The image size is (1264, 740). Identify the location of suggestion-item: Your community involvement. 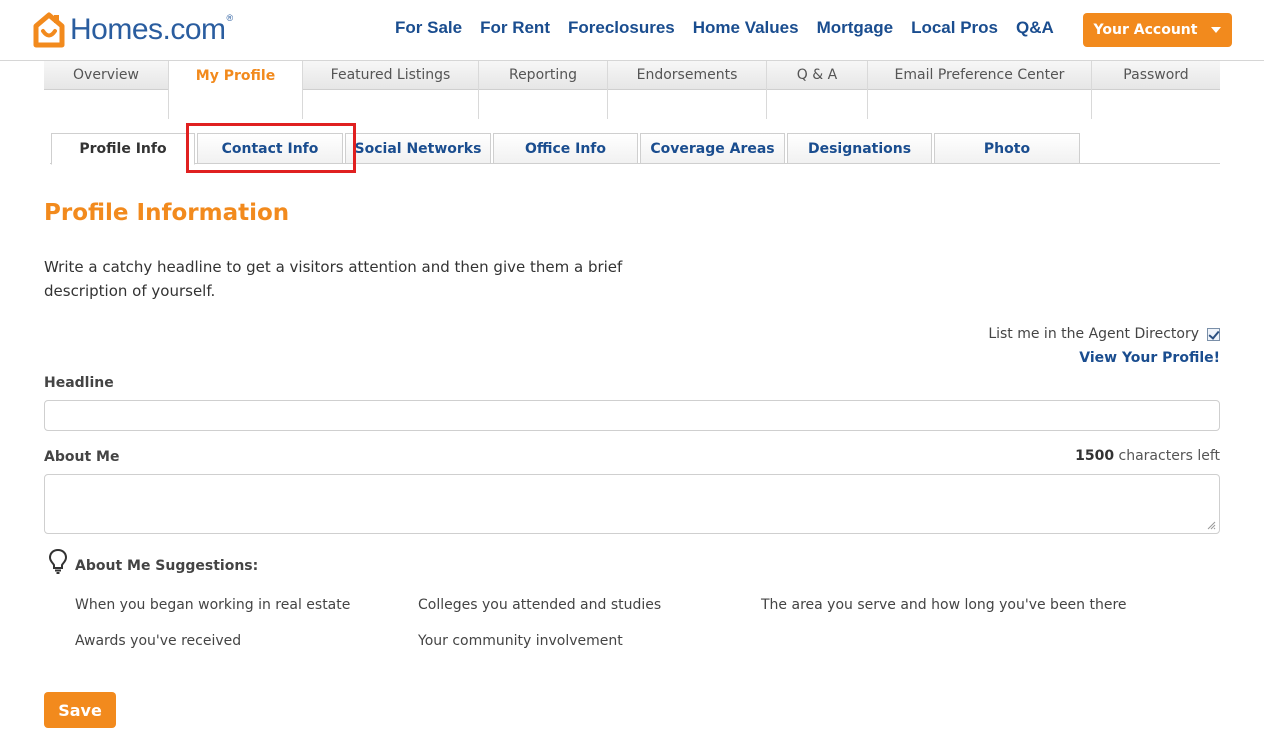
(520, 641).